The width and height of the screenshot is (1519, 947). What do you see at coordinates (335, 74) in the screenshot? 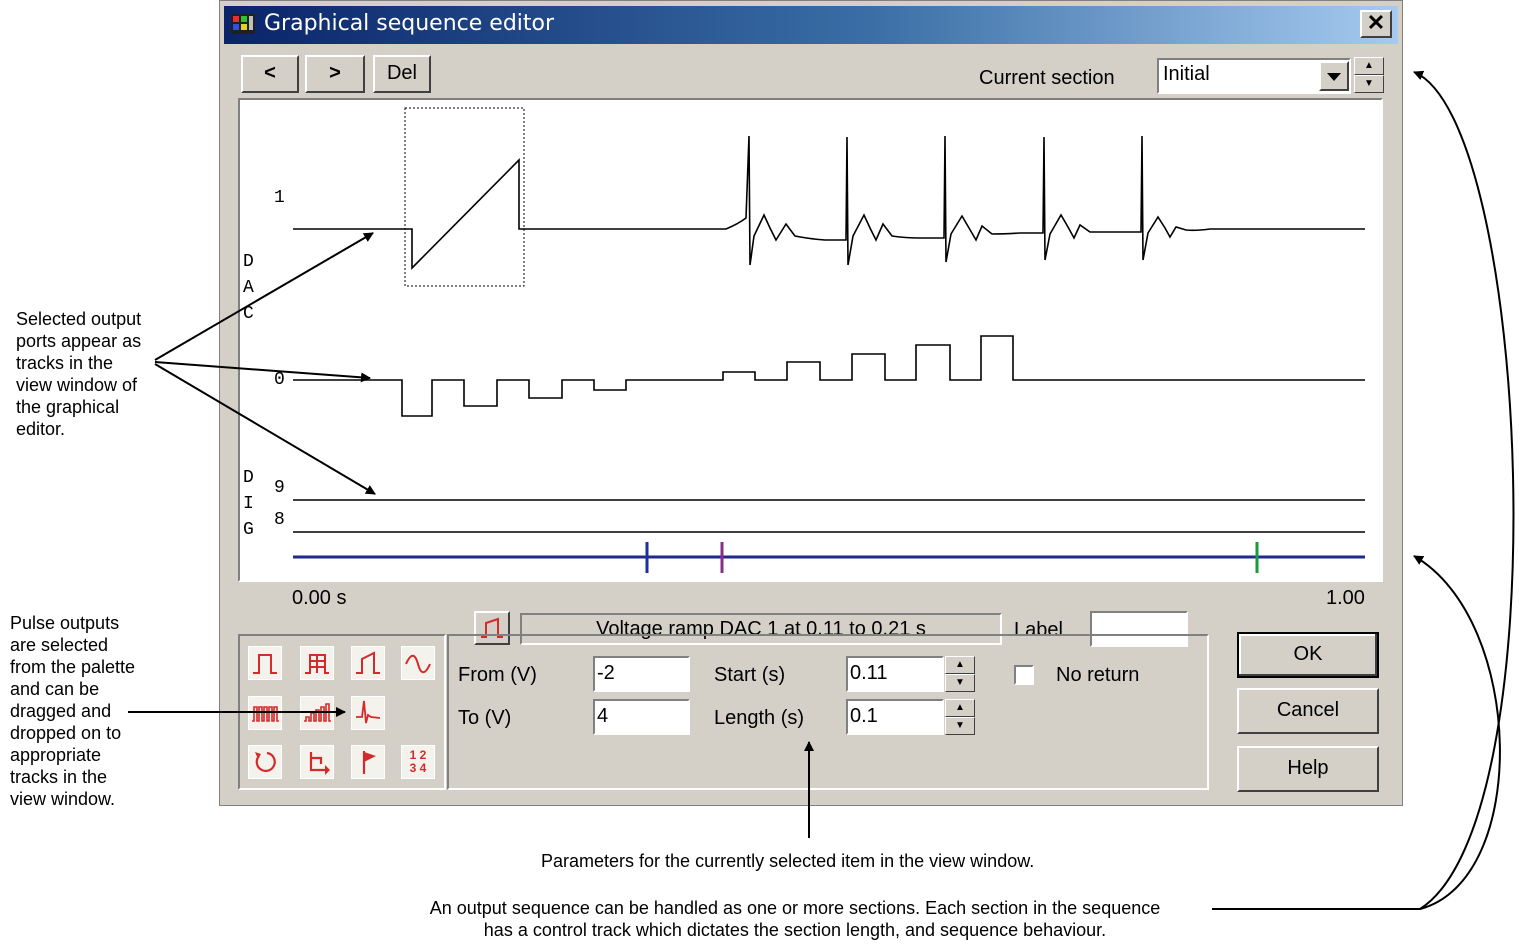
I see `next-button: >` at bounding box center [335, 74].